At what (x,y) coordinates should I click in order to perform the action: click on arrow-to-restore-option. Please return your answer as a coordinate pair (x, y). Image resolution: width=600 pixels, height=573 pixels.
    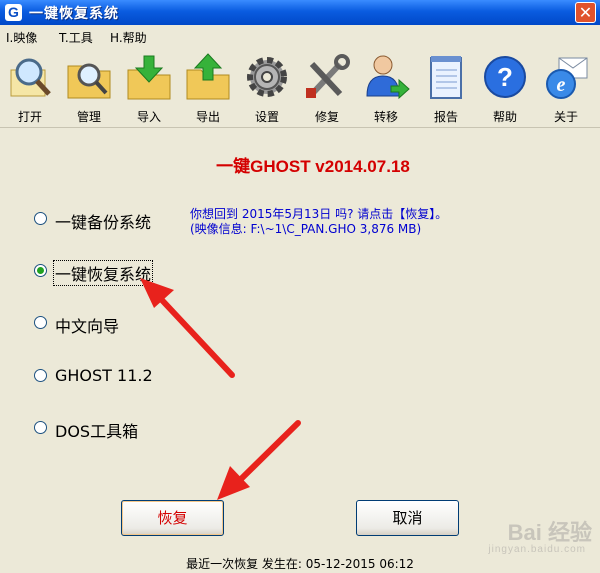
    Looking at the image, I should click on (187, 328).